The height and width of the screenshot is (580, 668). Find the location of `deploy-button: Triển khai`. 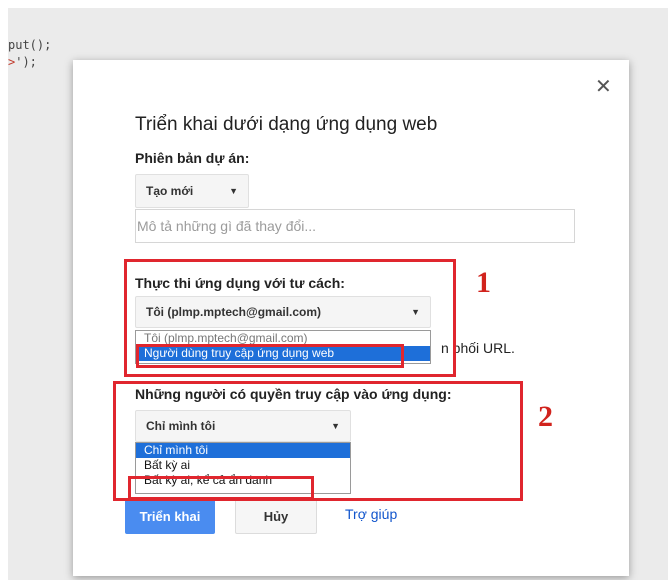

deploy-button: Triển khai is located at coordinates (170, 516).